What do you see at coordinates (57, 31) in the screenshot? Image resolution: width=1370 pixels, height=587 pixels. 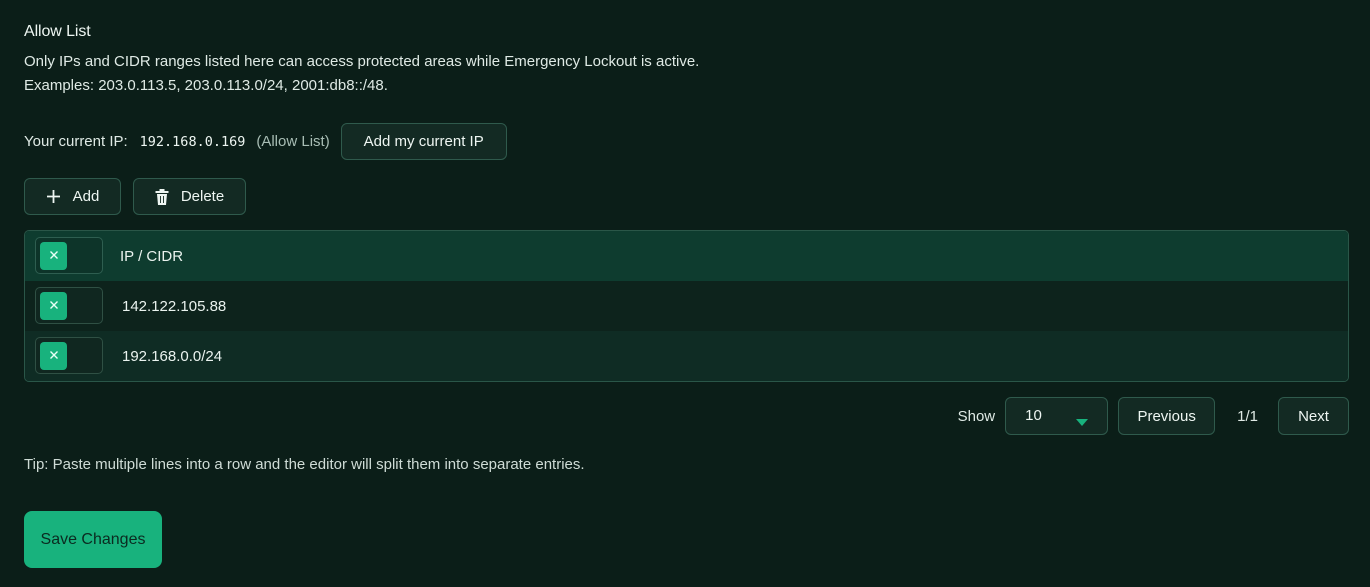 I see `section-title: Allow List` at bounding box center [57, 31].